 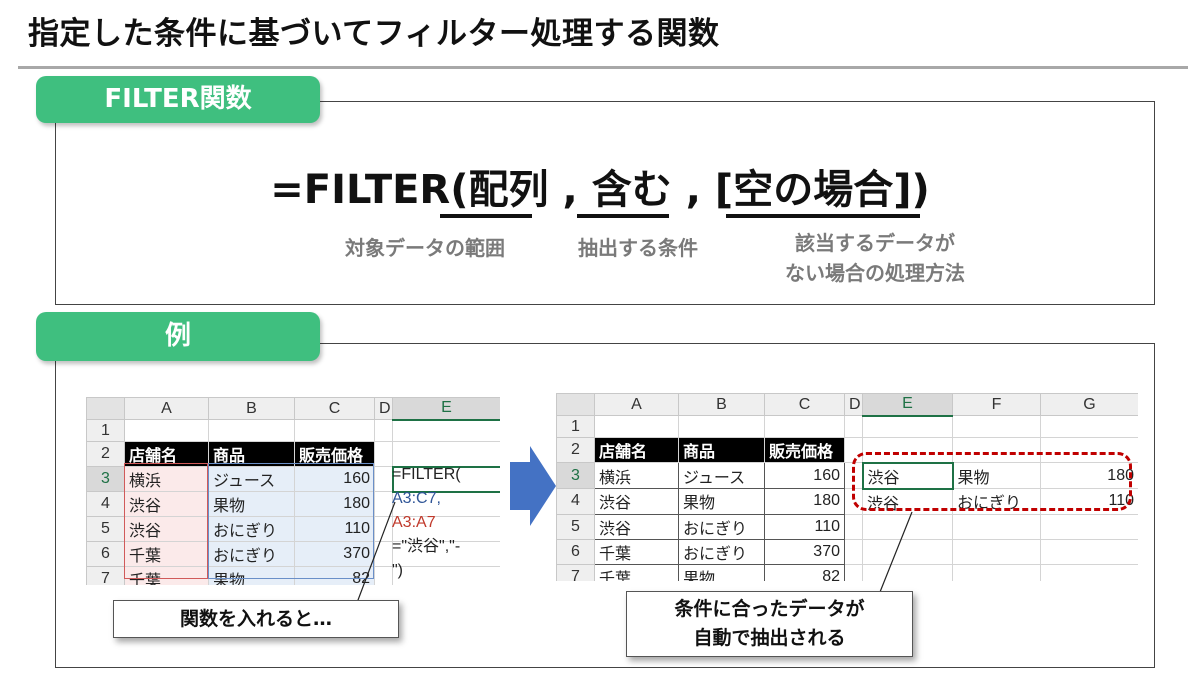 What do you see at coordinates (996, 404) in the screenshot?
I see `col-header: F` at bounding box center [996, 404].